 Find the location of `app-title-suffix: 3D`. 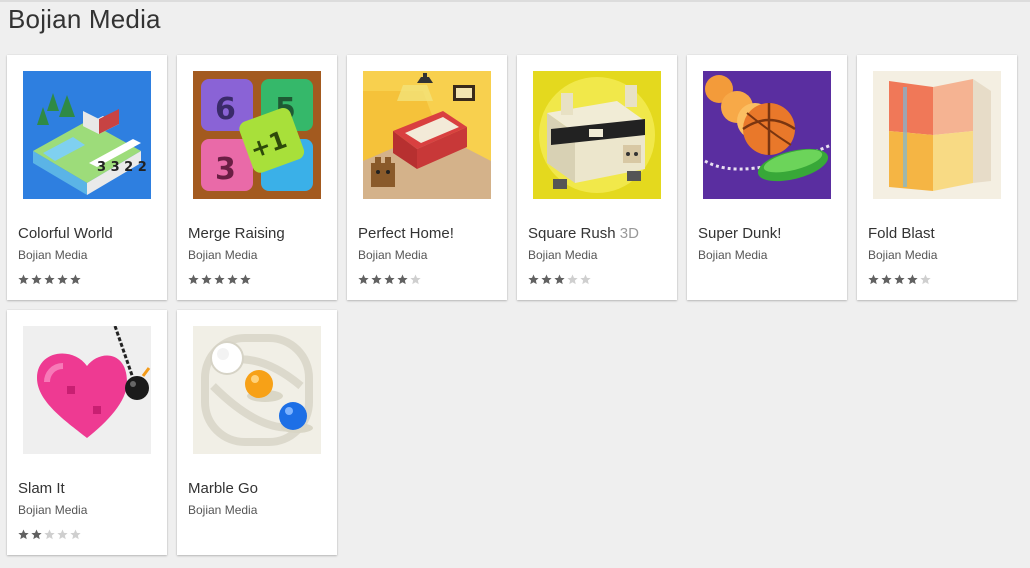

app-title-suffix: 3D is located at coordinates (629, 233).